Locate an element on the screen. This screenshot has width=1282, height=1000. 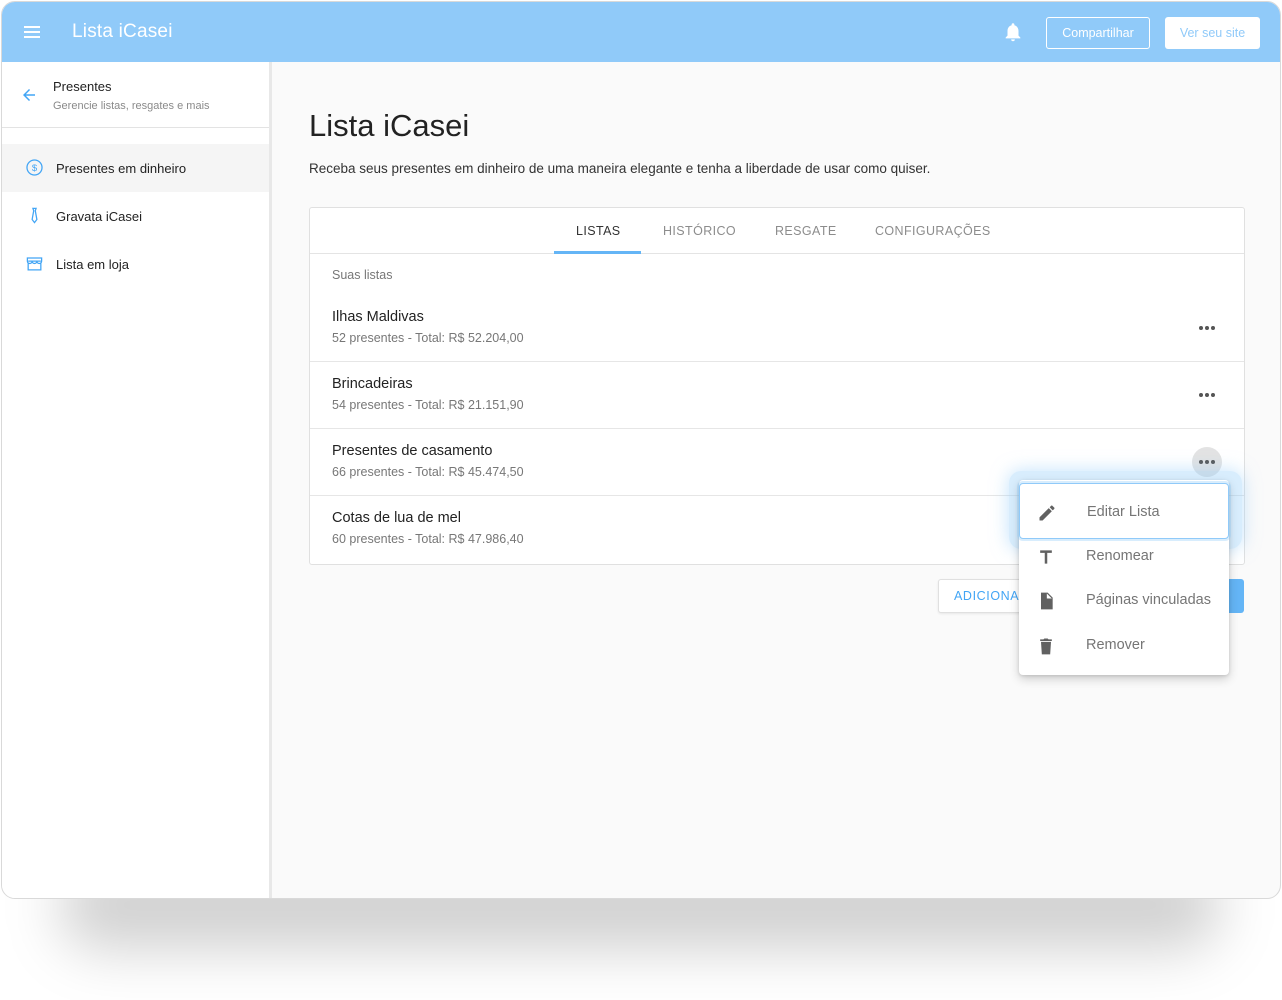
share-button: Compartilhar is located at coordinates (1098, 33).